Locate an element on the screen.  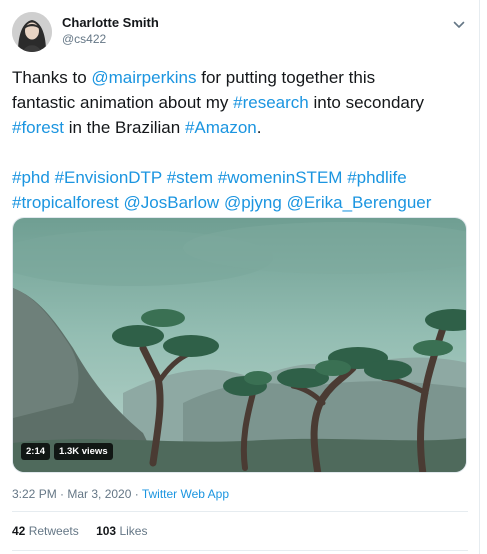
hashtag-link: #womeninSTEM is located at coordinates (280, 177).